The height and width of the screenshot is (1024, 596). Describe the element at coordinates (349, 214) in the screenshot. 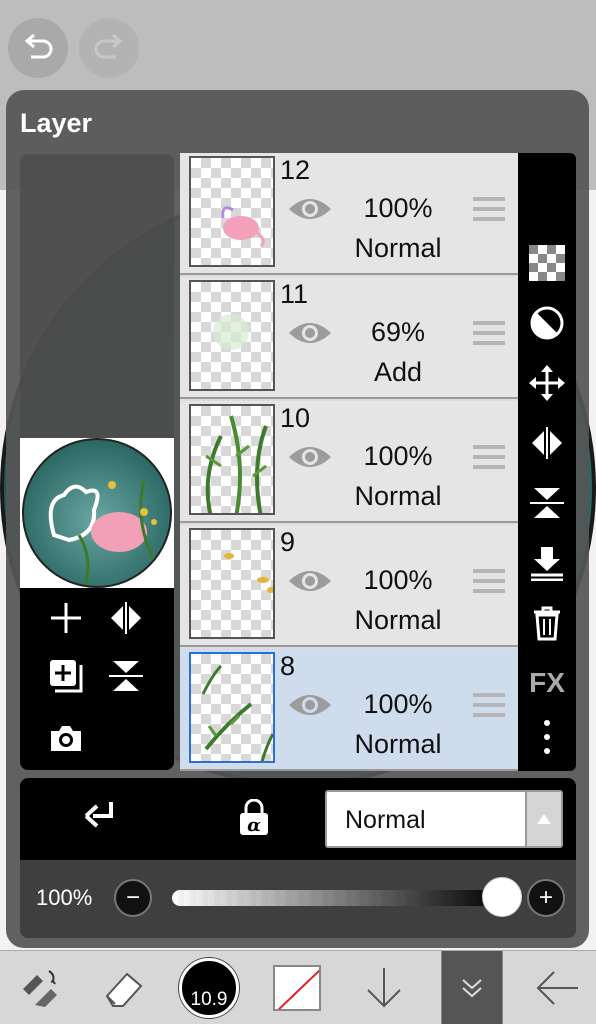

I see `layer-row: 12 100% Normal` at that location.